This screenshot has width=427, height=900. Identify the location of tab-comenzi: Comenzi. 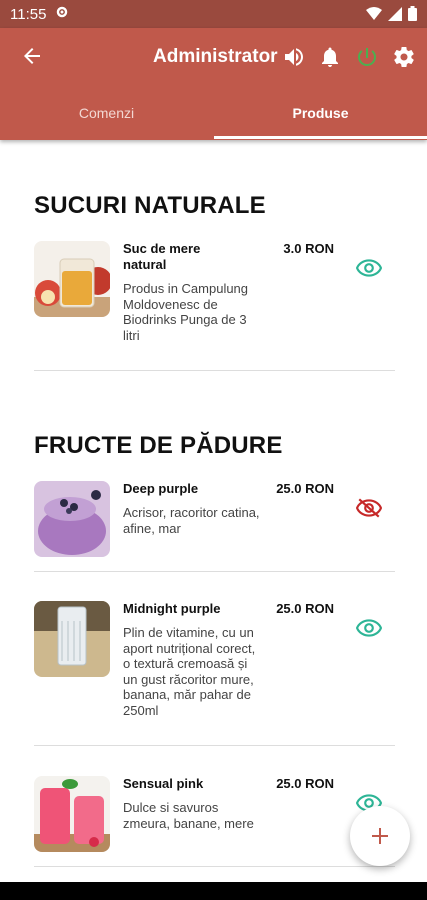
(106, 118).